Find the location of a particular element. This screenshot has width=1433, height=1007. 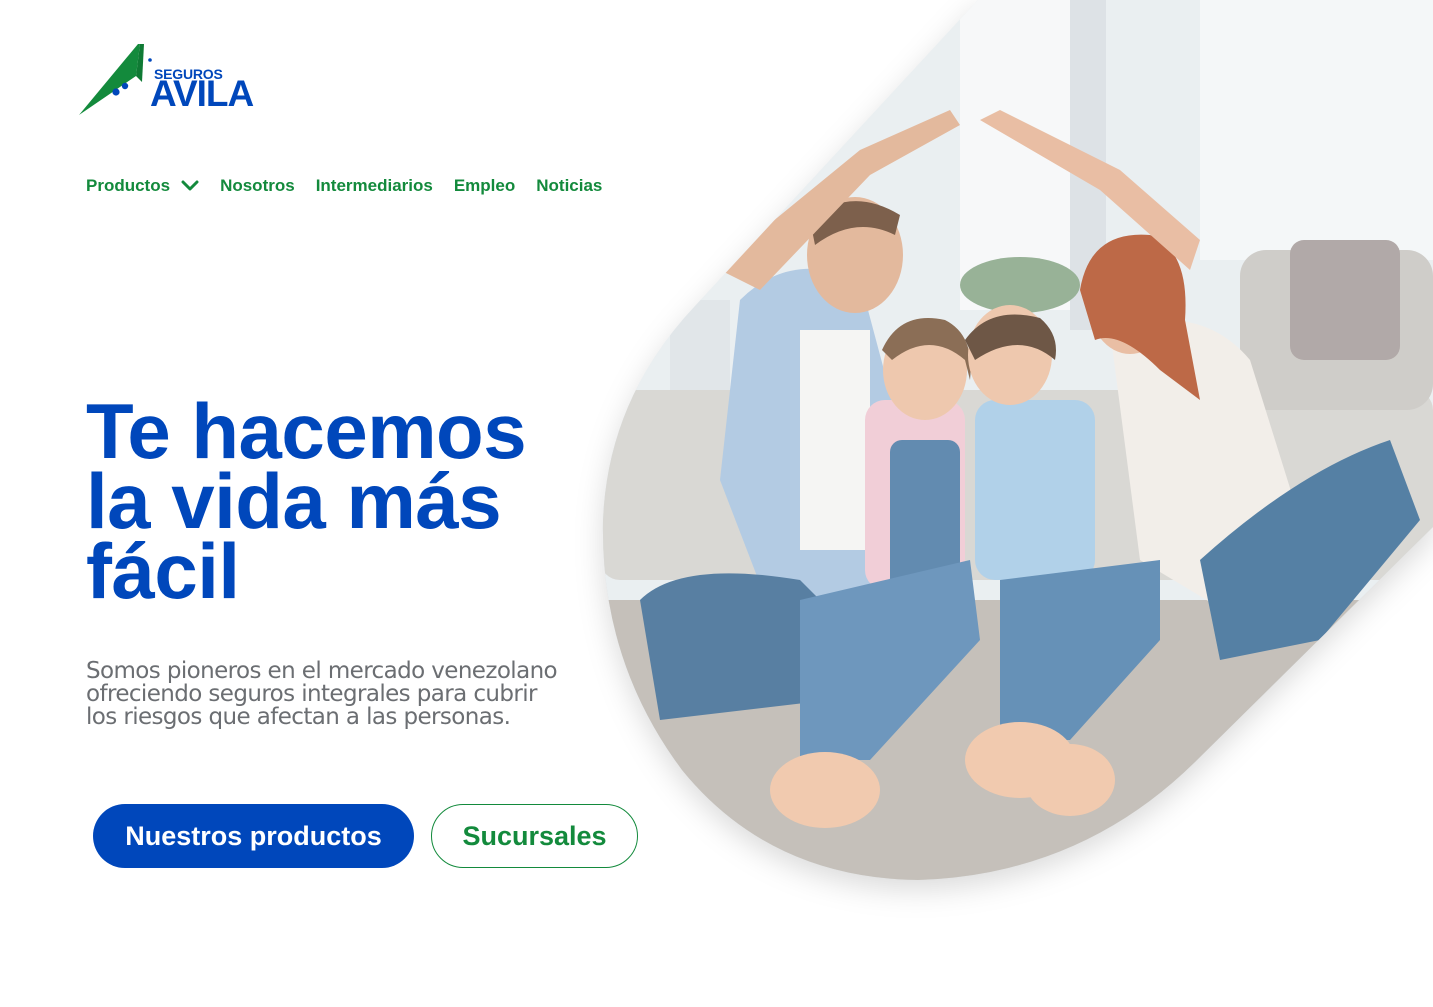

logo-text-big: AVILA is located at coordinates (202, 93).